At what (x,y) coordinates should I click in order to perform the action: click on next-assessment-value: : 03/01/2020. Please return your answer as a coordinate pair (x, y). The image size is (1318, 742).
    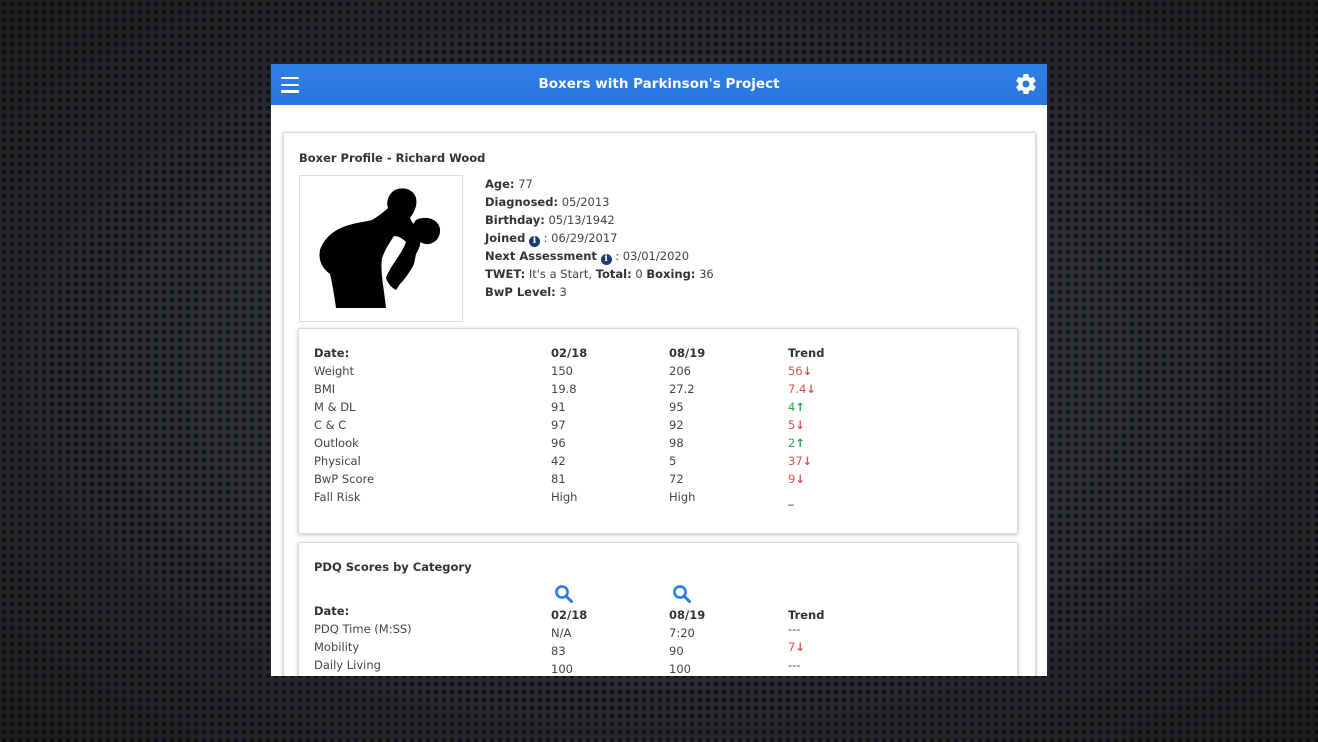
    Looking at the image, I should click on (652, 256).